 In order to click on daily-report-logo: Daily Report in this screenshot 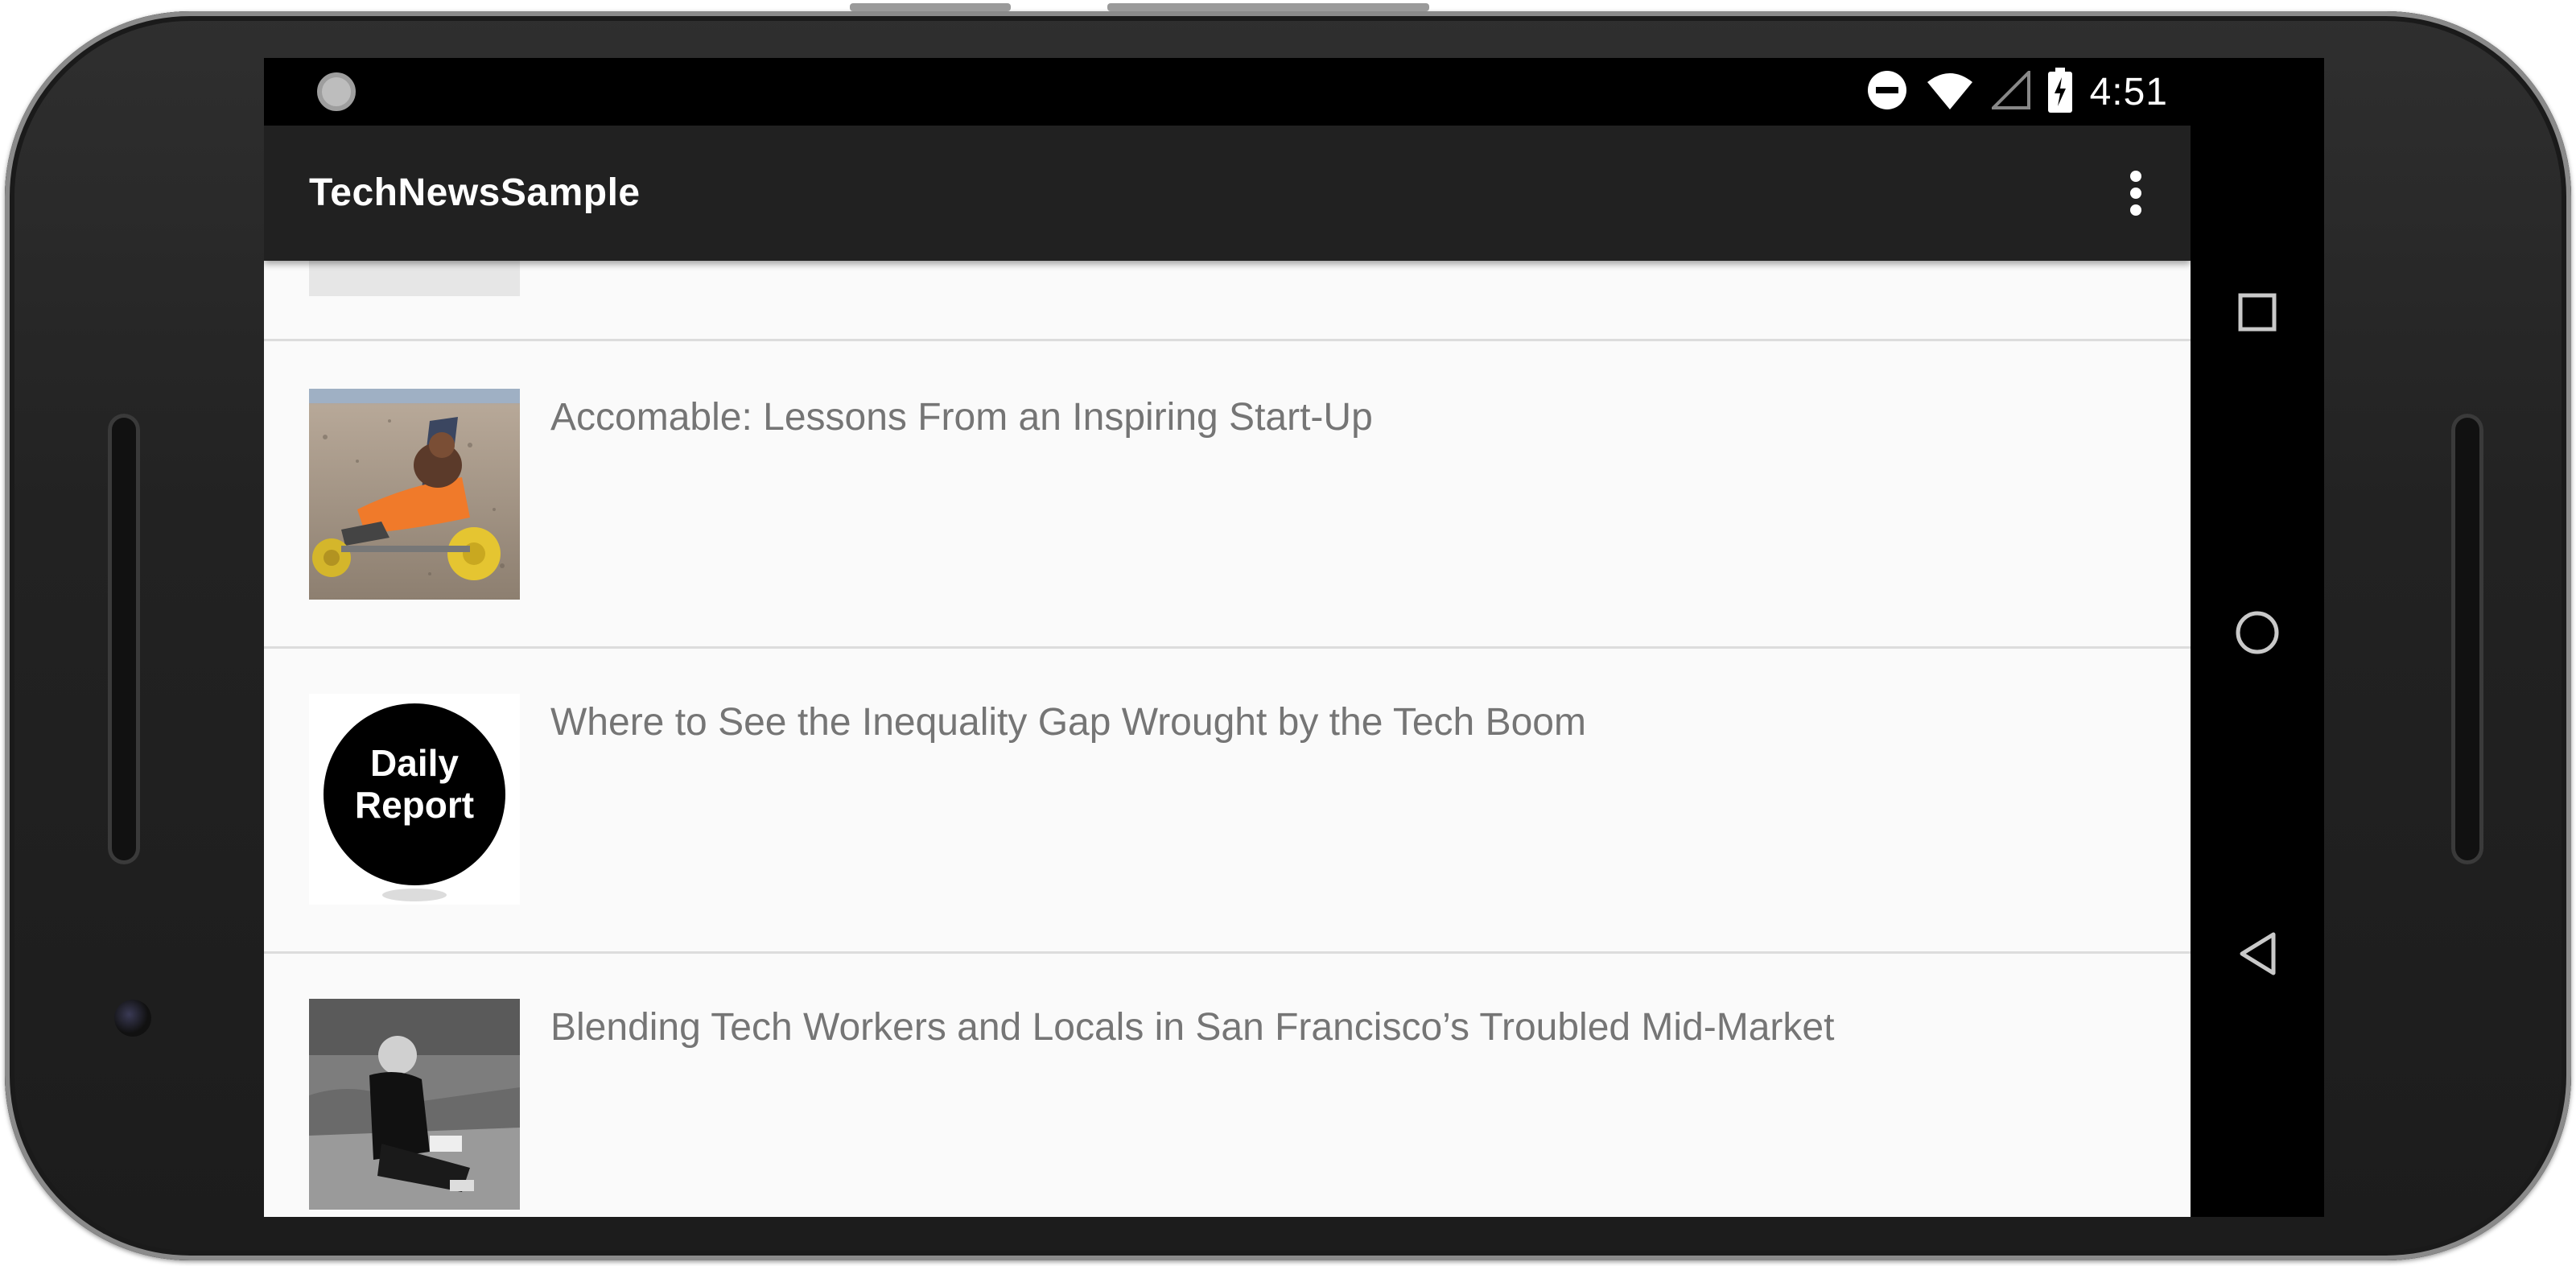, I will do `click(414, 799)`.